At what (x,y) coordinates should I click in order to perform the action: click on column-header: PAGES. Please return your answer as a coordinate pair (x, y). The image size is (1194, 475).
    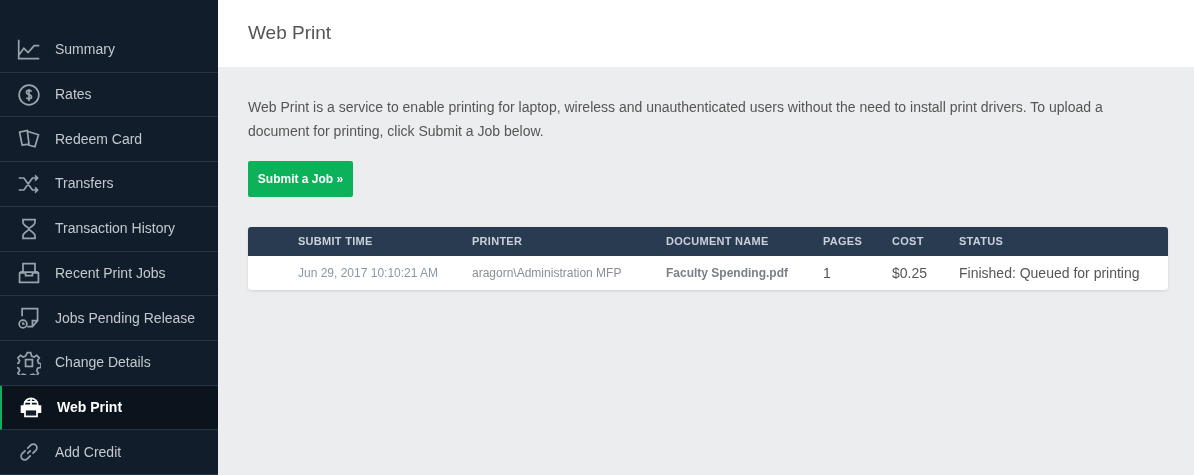
    Looking at the image, I should click on (843, 242).